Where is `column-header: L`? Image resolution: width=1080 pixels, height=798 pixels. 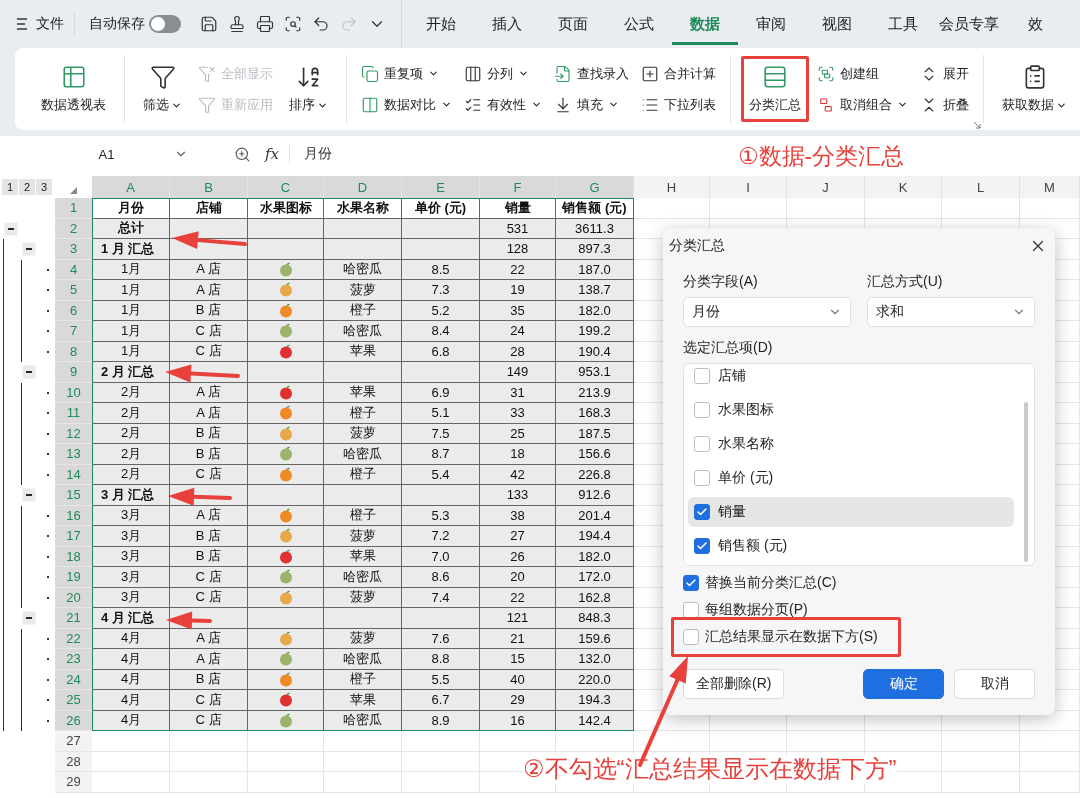
column-header: L is located at coordinates (981, 187).